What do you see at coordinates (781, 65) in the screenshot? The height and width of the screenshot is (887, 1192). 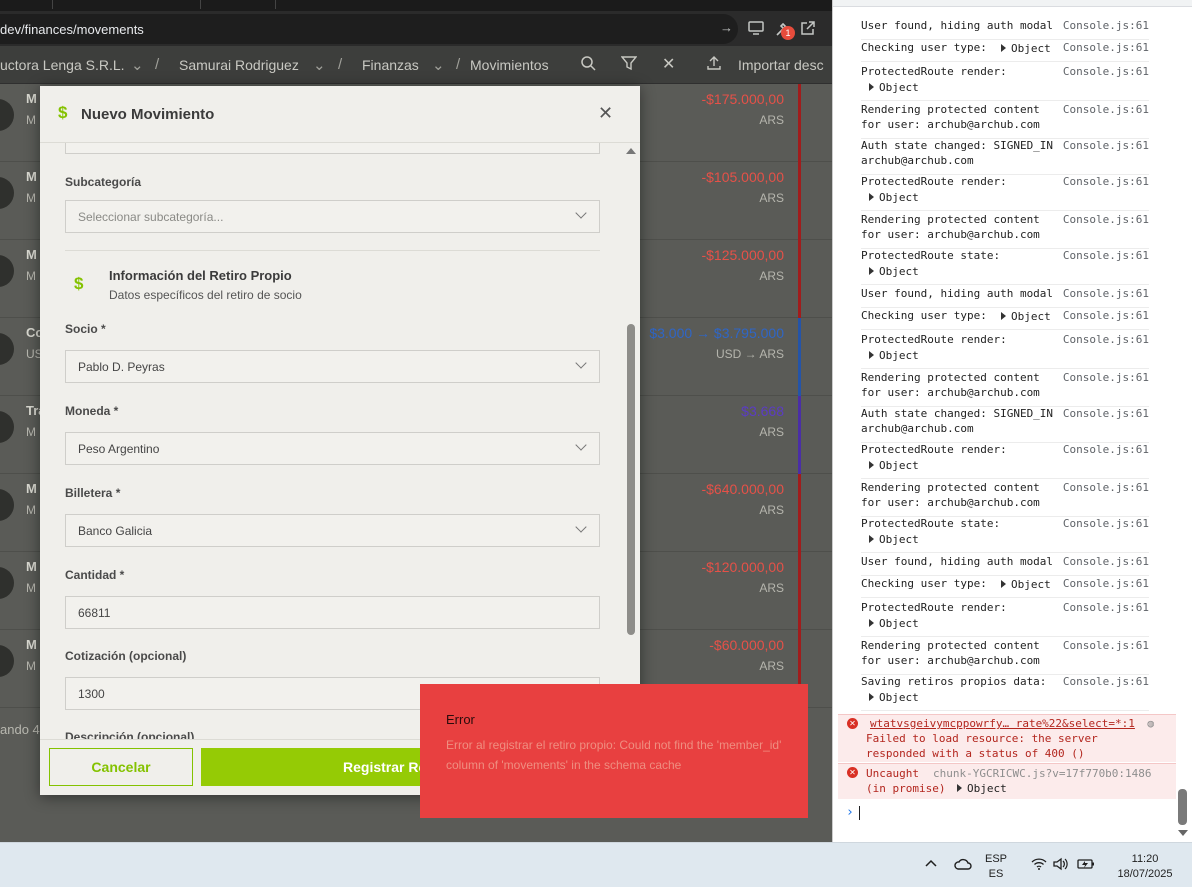 I see `import-button: Importar desc` at bounding box center [781, 65].